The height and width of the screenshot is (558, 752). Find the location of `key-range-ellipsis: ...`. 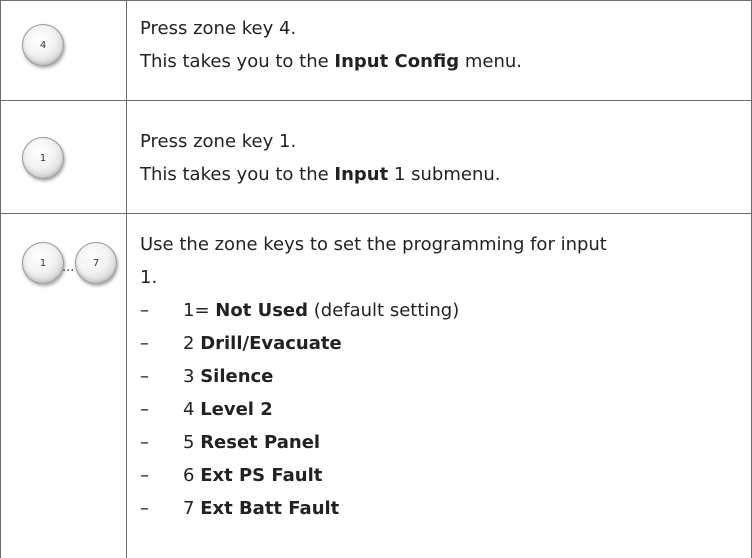

key-range-ellipsis: ... is located at coordinates (68, 267).